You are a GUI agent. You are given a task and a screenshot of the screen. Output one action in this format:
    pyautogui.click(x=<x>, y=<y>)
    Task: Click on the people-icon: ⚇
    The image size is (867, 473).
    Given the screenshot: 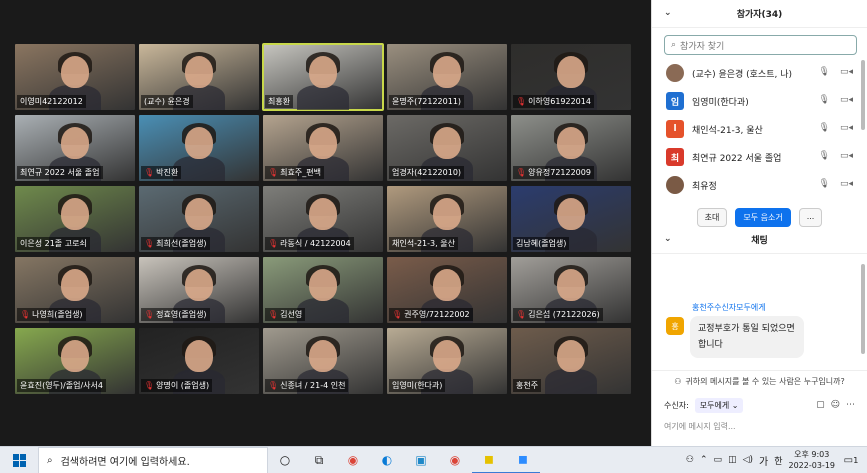 What is the action you would take?
    pyautogui.click(x=678, y=381)
    